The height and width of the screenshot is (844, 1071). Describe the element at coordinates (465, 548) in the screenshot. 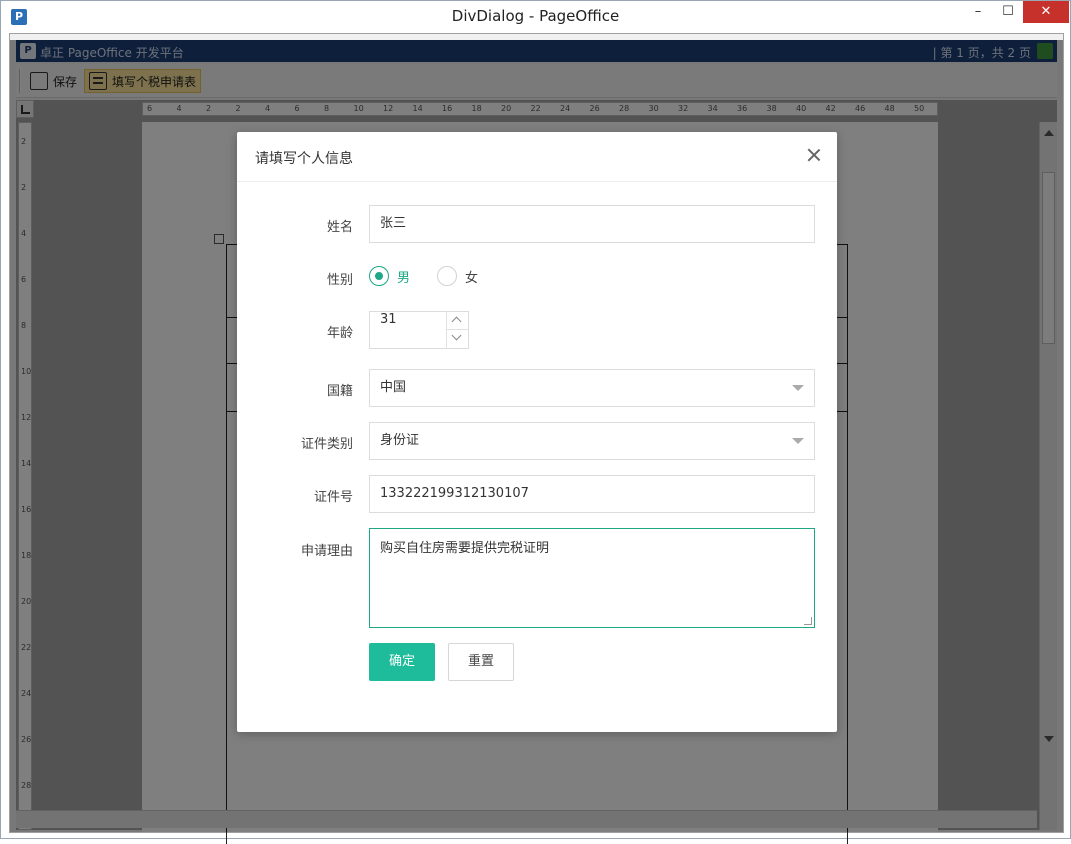

I see `reason-value: 购买自住房需要提供完税证明` at that location.